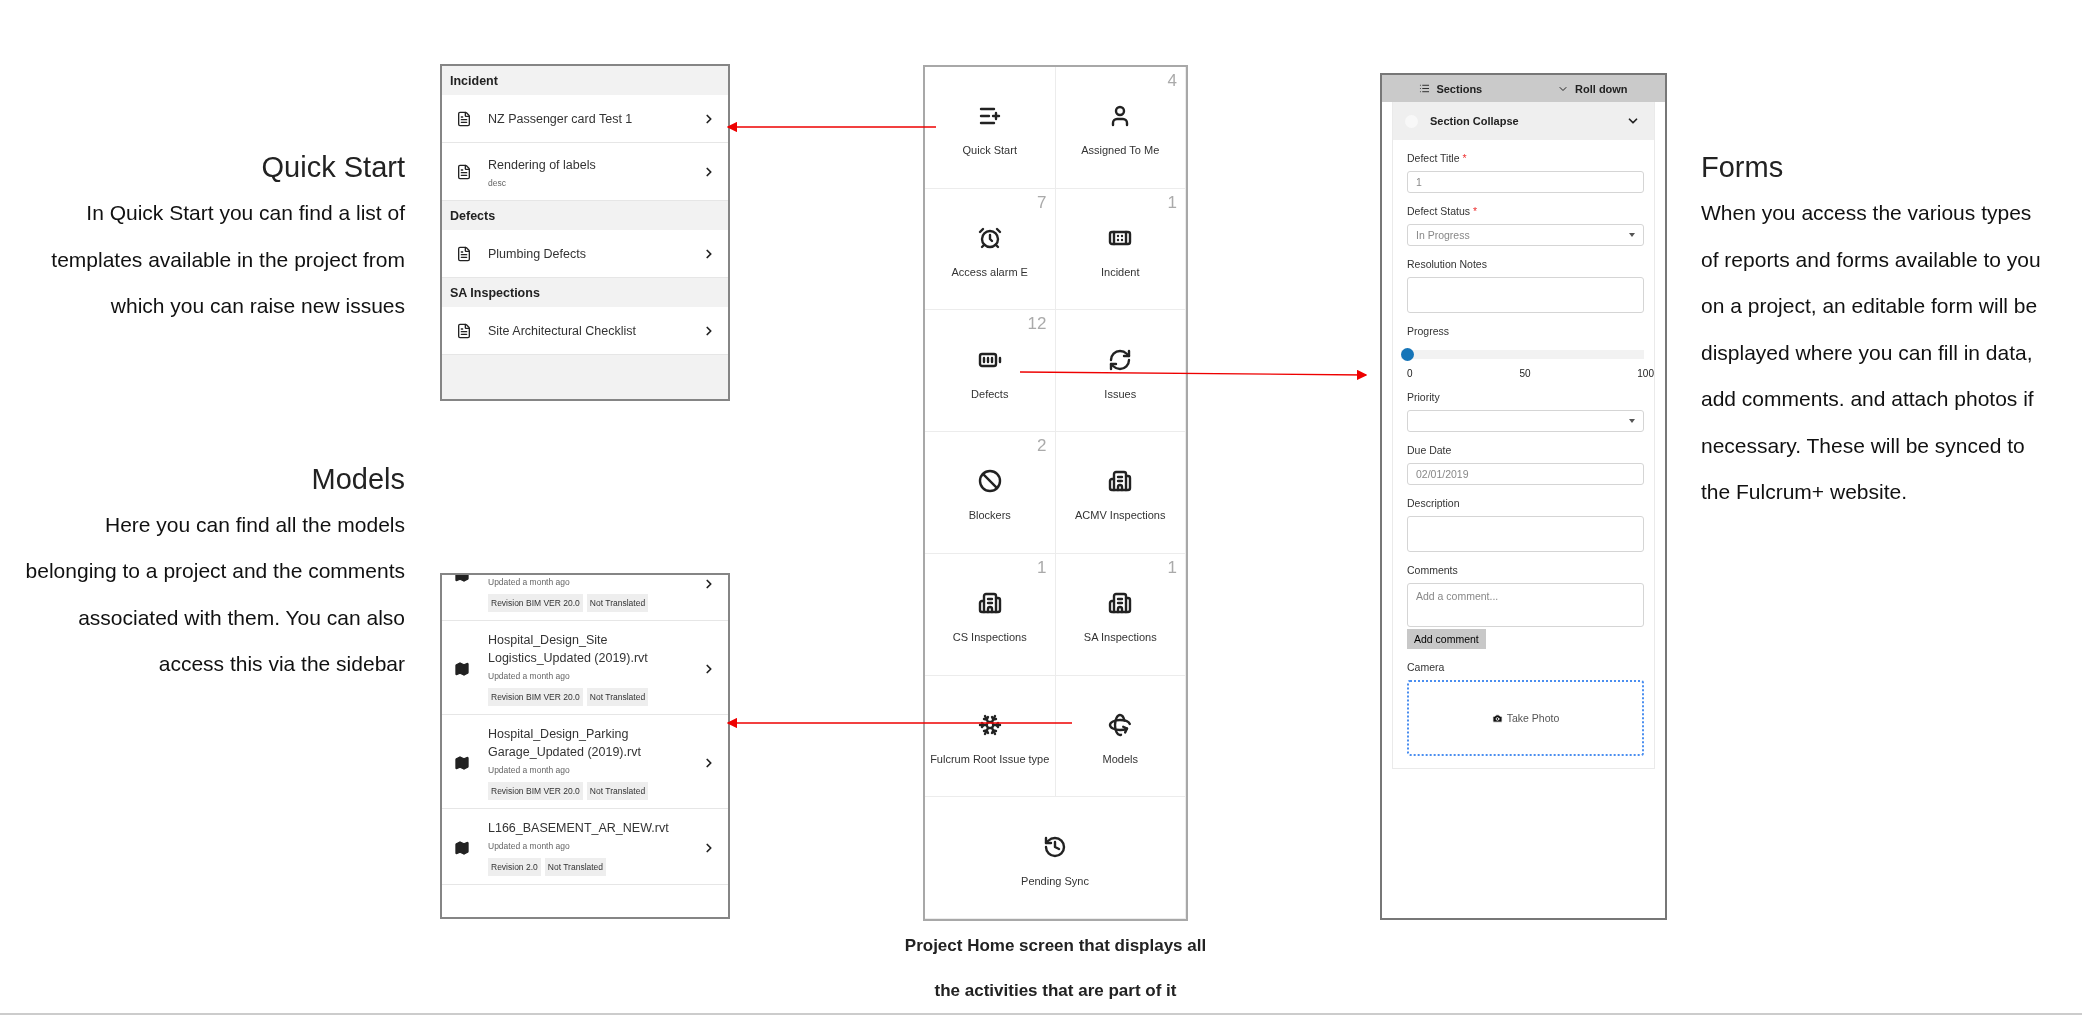  I want to click on list-icon, so click(1425, 88).